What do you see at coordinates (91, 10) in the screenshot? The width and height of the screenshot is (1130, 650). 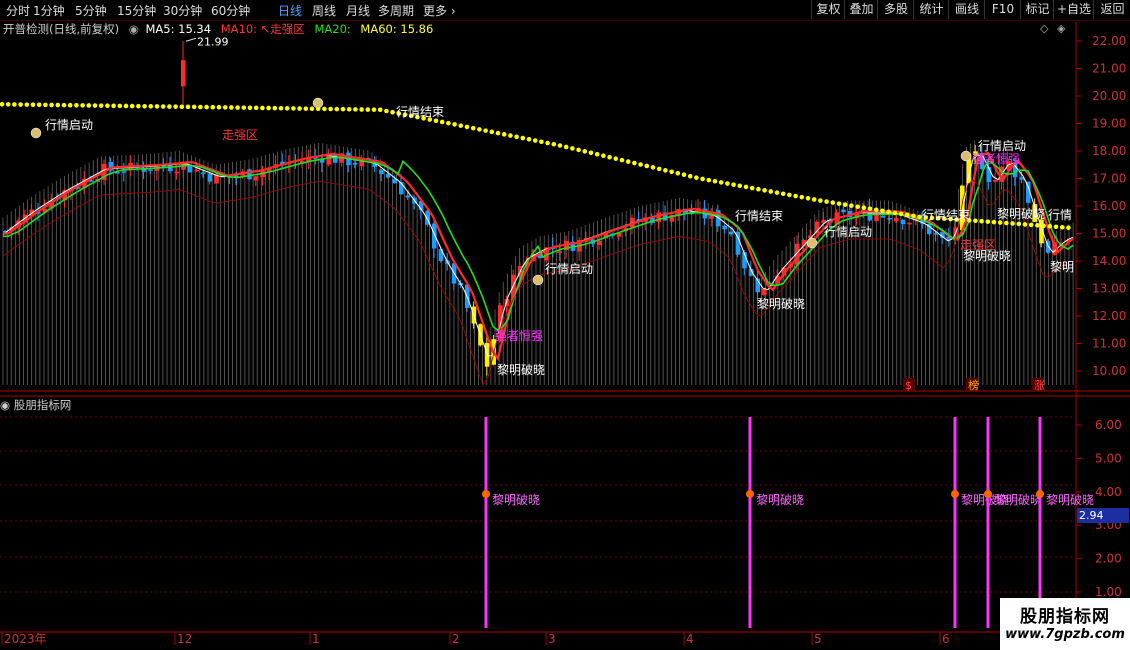 I see `period-tab-3: 5分钟` at bounding box center [91, 10].